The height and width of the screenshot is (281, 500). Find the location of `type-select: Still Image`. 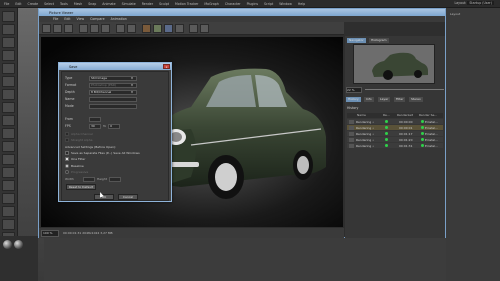

type-select: Still Image is located at coordinates (113, 78).